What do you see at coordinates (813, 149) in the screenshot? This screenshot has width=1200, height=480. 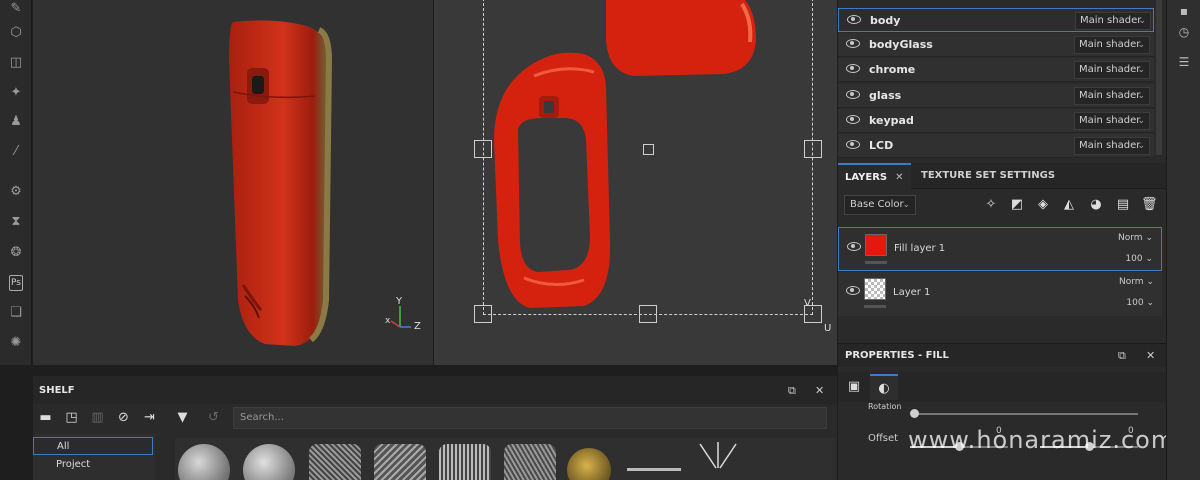 I see `uv-handle-right` at bounding box center [813, 149].